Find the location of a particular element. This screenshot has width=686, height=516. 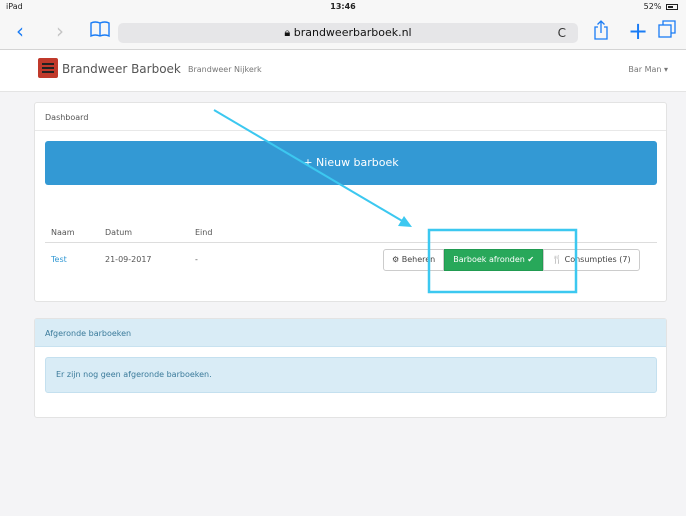

url-text: brandweerbarboek.nl is located at coordinates (352, 32).